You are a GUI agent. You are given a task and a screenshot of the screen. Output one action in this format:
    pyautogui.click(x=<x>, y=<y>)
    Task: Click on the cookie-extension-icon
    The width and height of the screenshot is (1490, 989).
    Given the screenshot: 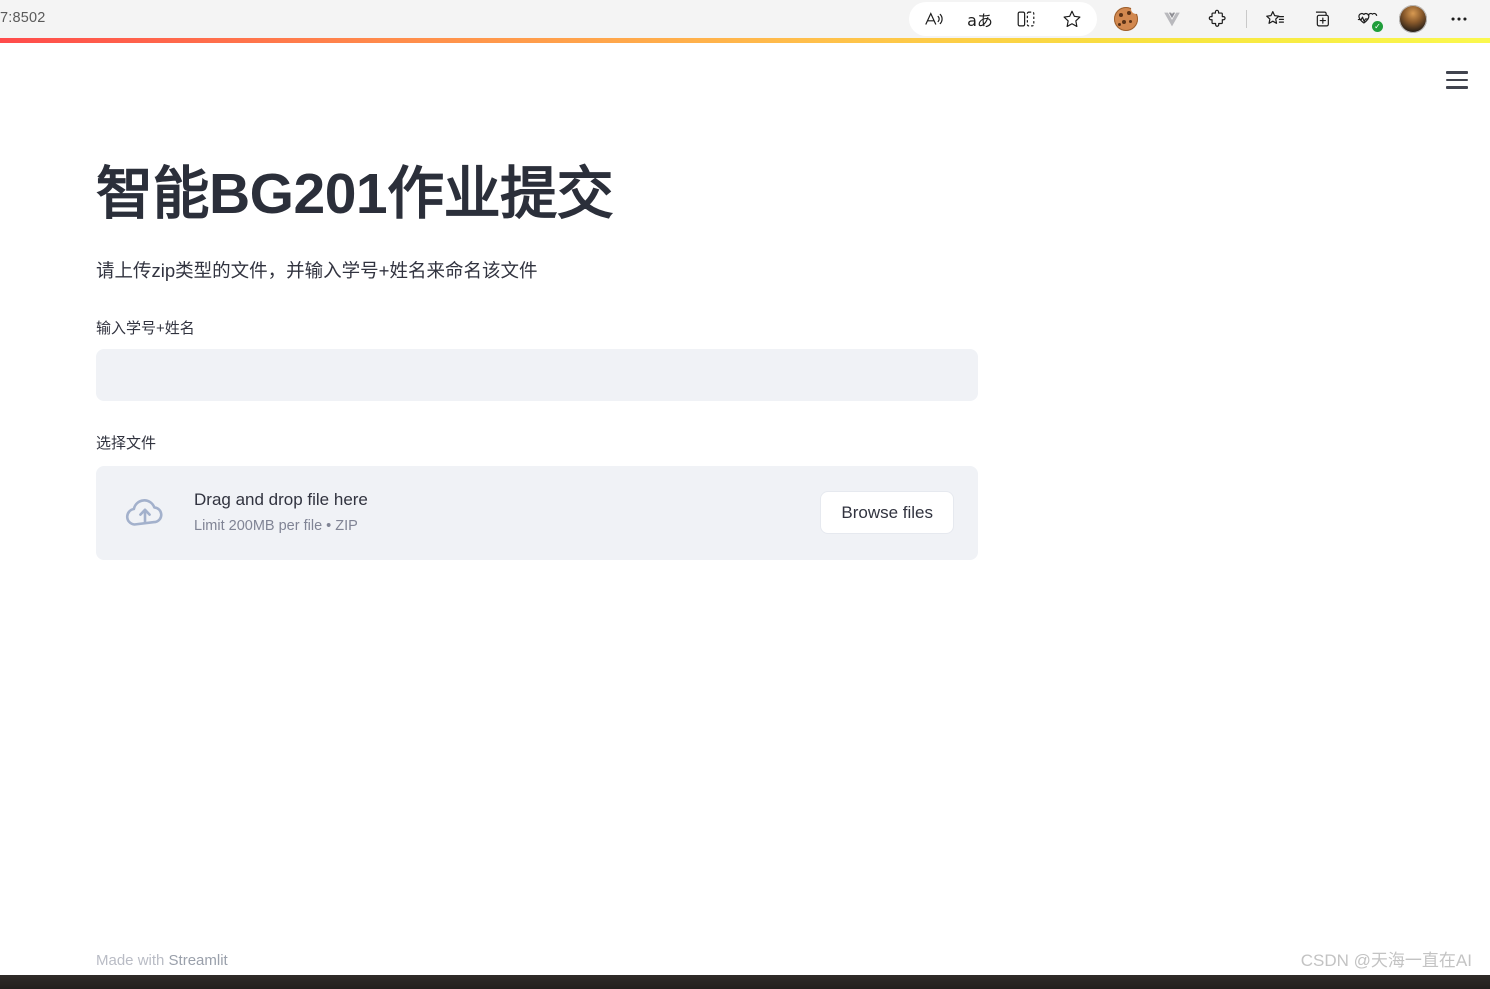 What is the action you would take?
    pyautogui.click(x=1127, y=17)
    